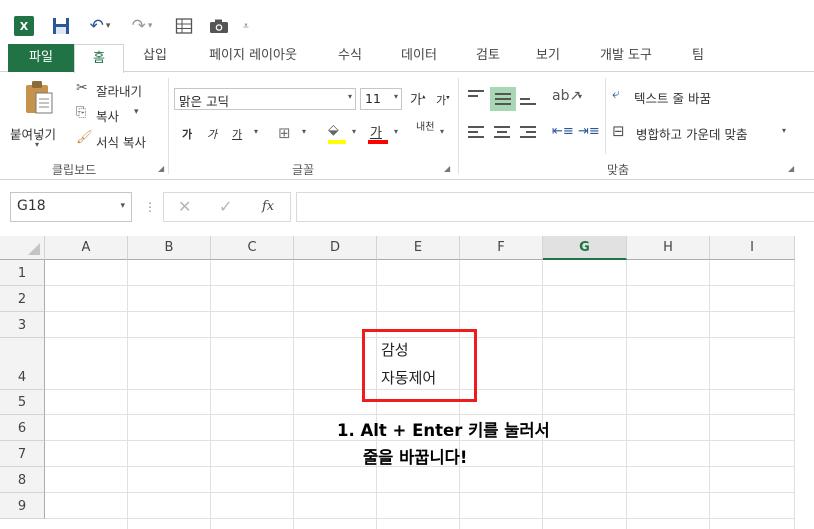 The width and height of the screenshot is (814, 529). What do you see at coordinates (253, 56) in the screenshot?
I see `tab-page-layout: 페이지 레이아웃` at bounding box center [253, 56].